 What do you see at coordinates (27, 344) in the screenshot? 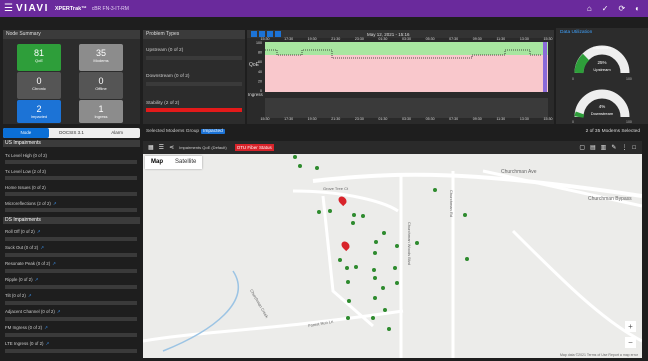
I see `ds-item: LTE Ingress (0 of 2) ↗` at bounding box center [27, 344].